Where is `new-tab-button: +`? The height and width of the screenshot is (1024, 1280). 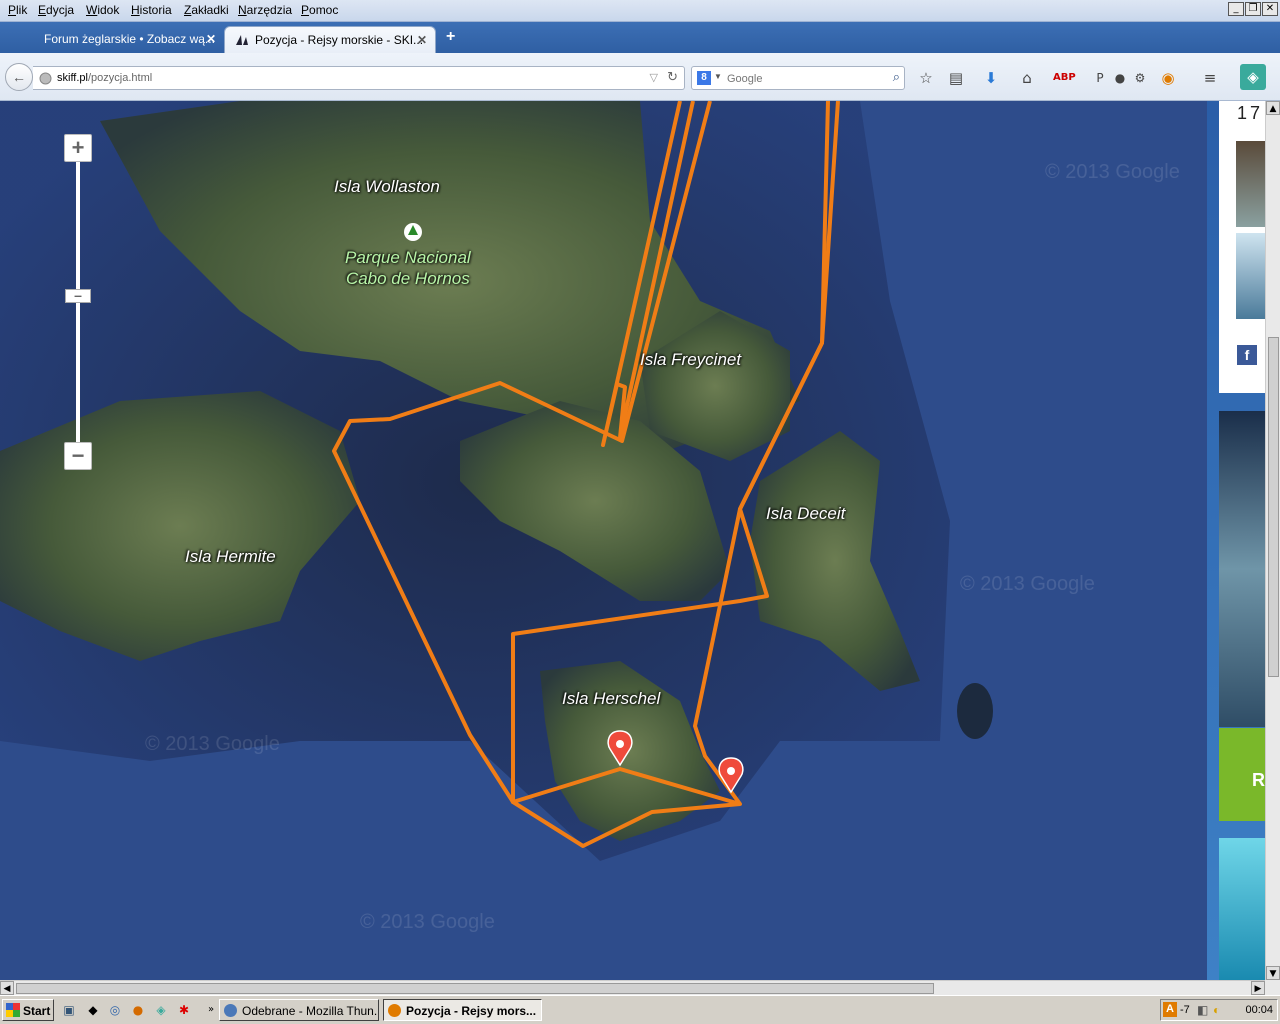
new-tab-button: + is located at coordinates (450, 37).